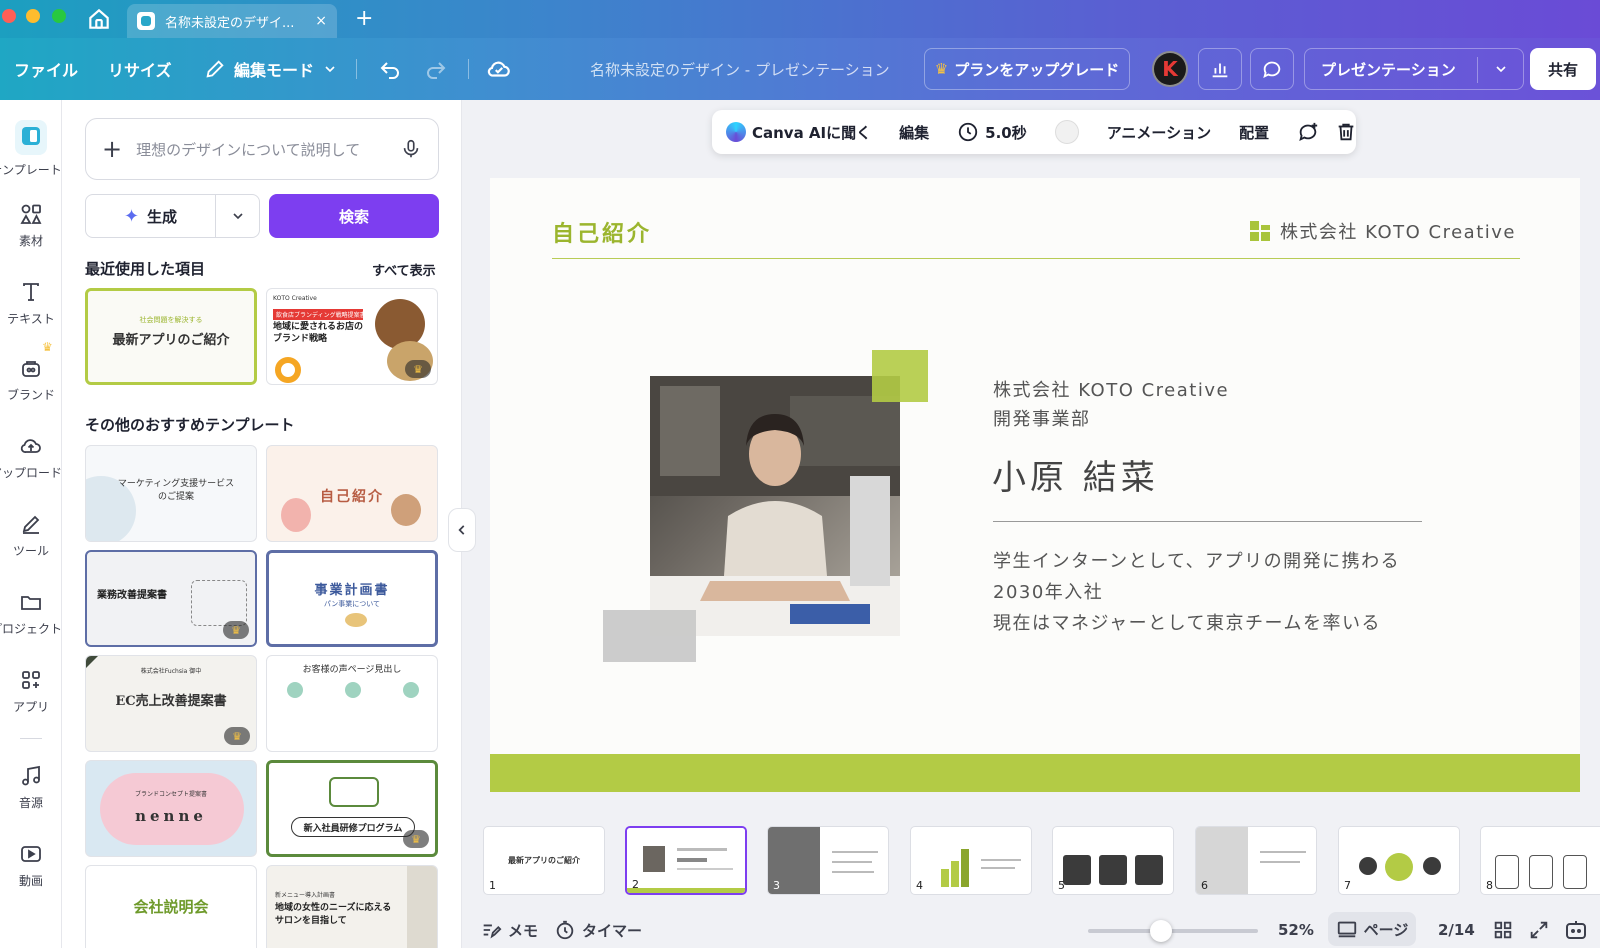  I want to click on avatar: K, so click(1170, 69).